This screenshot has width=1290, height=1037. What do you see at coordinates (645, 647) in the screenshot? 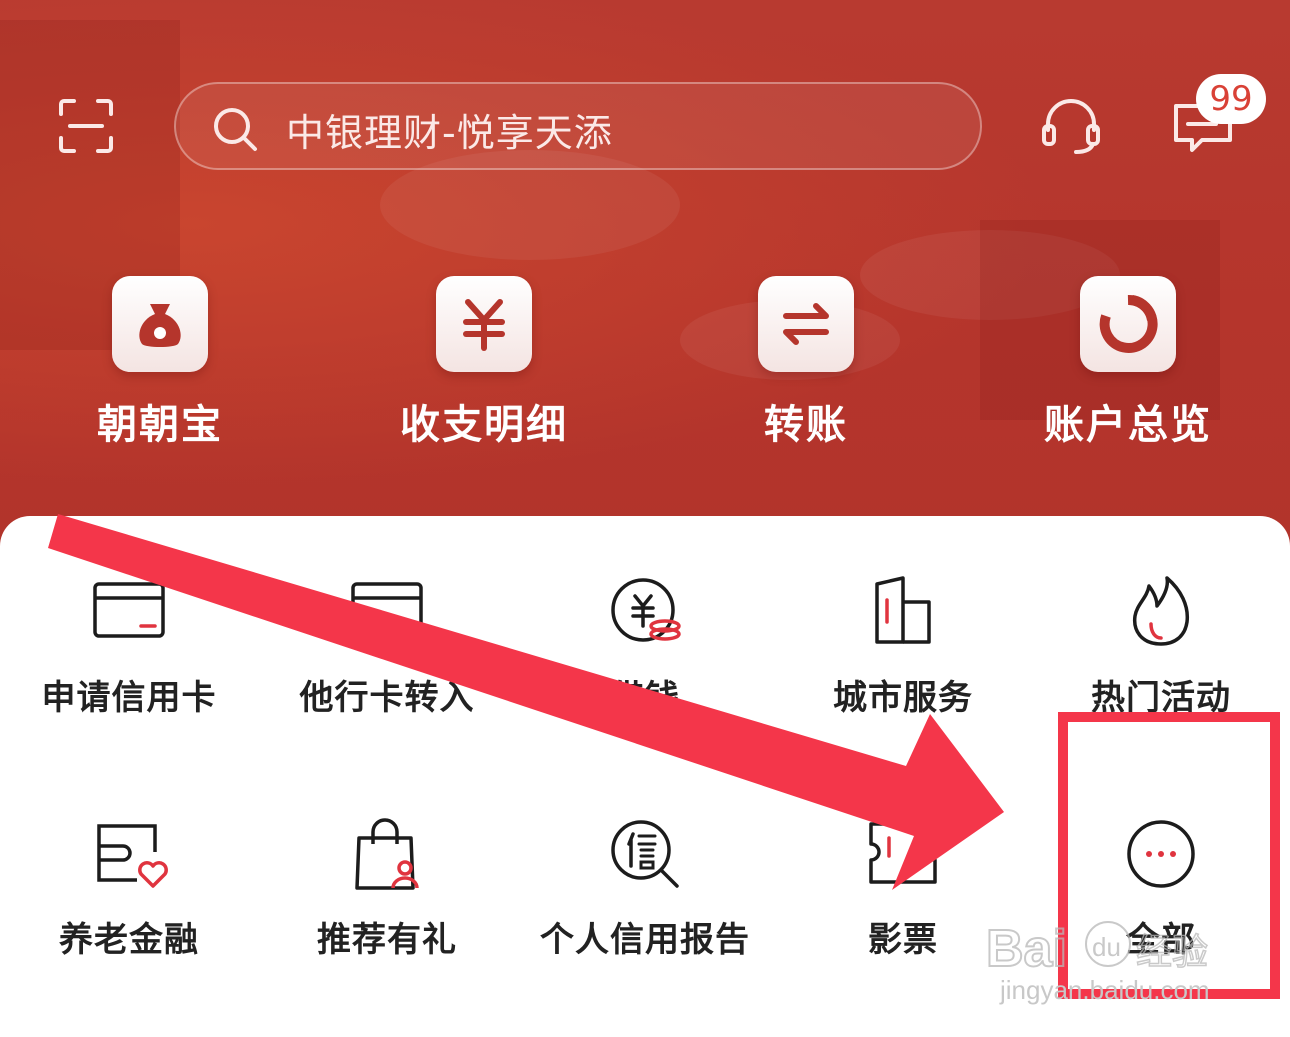
I see `service-borrow-money: 借钱` at bounding box center [645, 647].